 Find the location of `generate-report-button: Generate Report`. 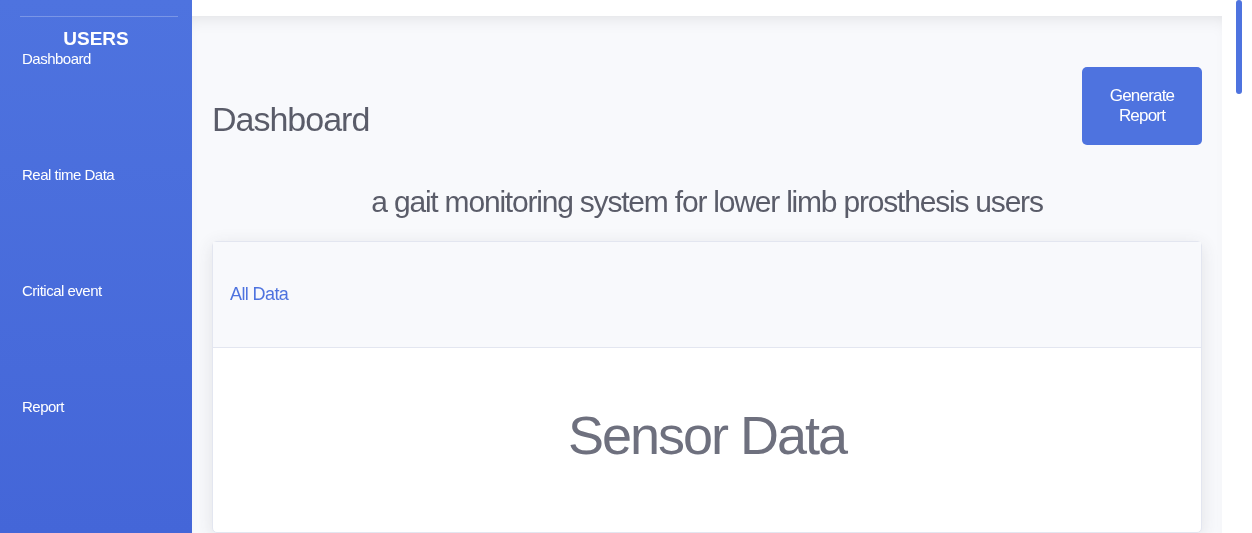

generate-report-button: Generate Report is located at coordinates (1142, 106).